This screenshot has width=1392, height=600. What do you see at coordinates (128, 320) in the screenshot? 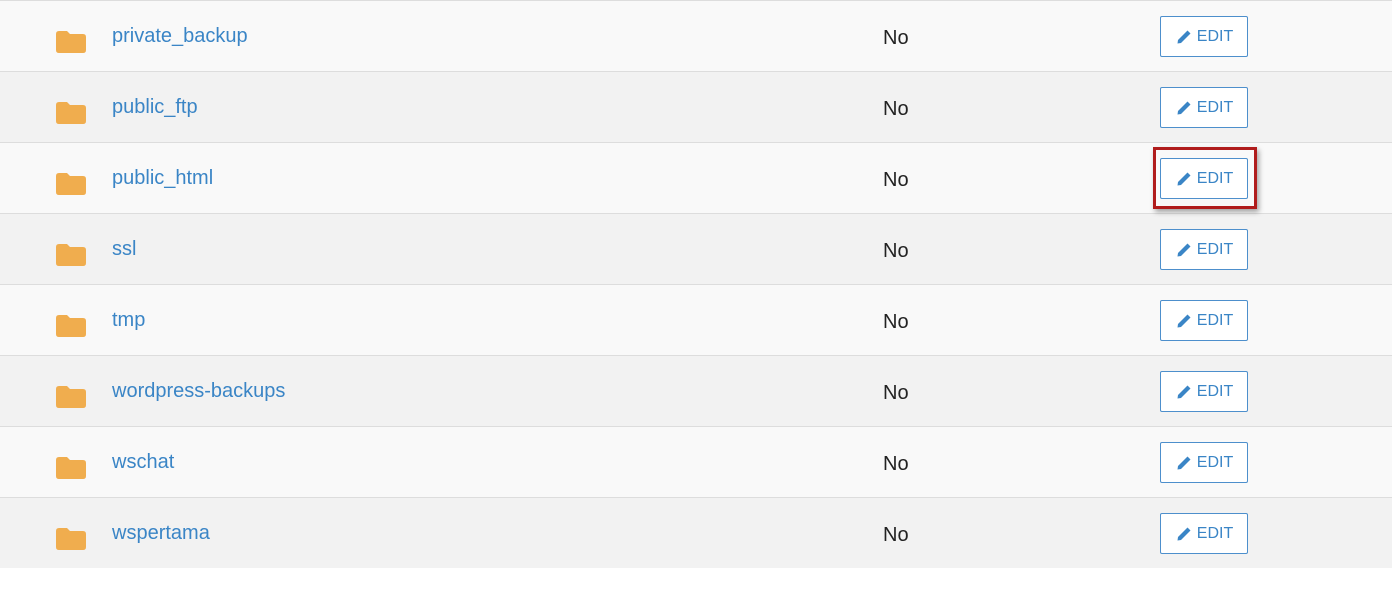
I see `directory-link: tmp` at bounding box center [128, 320].